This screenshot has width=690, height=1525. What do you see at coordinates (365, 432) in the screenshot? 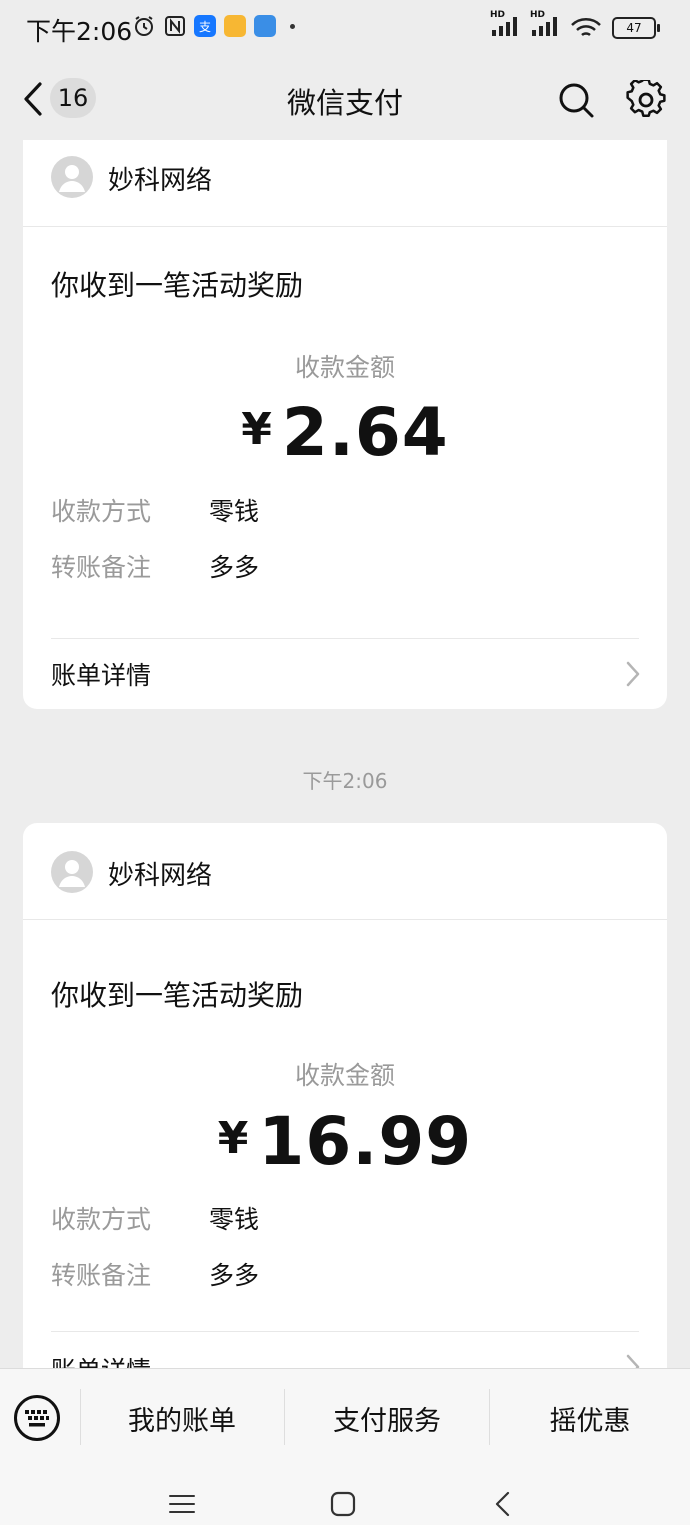
I see `amount-value: 2.64` at bounding box center [365, 432].